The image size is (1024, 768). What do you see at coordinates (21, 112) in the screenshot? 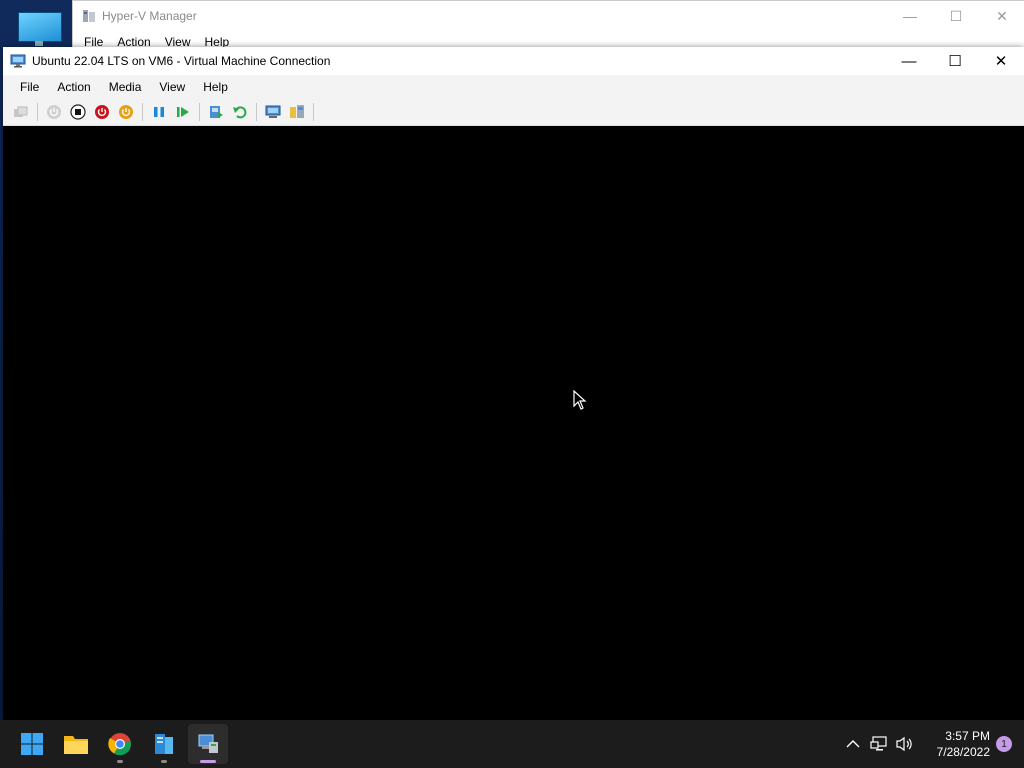
I see `ctrl-alt-del-icon` at bounding box center [21, 112].